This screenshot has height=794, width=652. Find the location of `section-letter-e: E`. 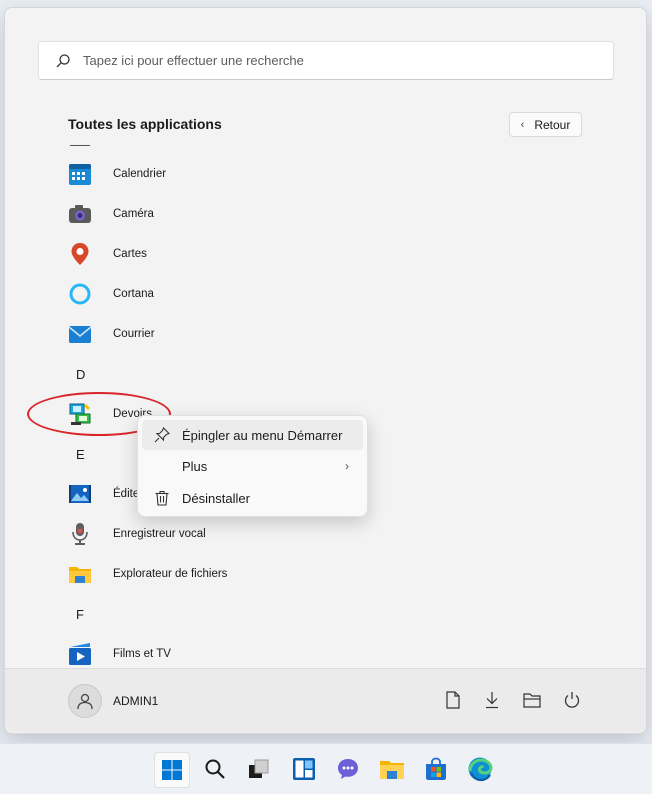

section-letter-e: E is located at coordinates (80, 454).